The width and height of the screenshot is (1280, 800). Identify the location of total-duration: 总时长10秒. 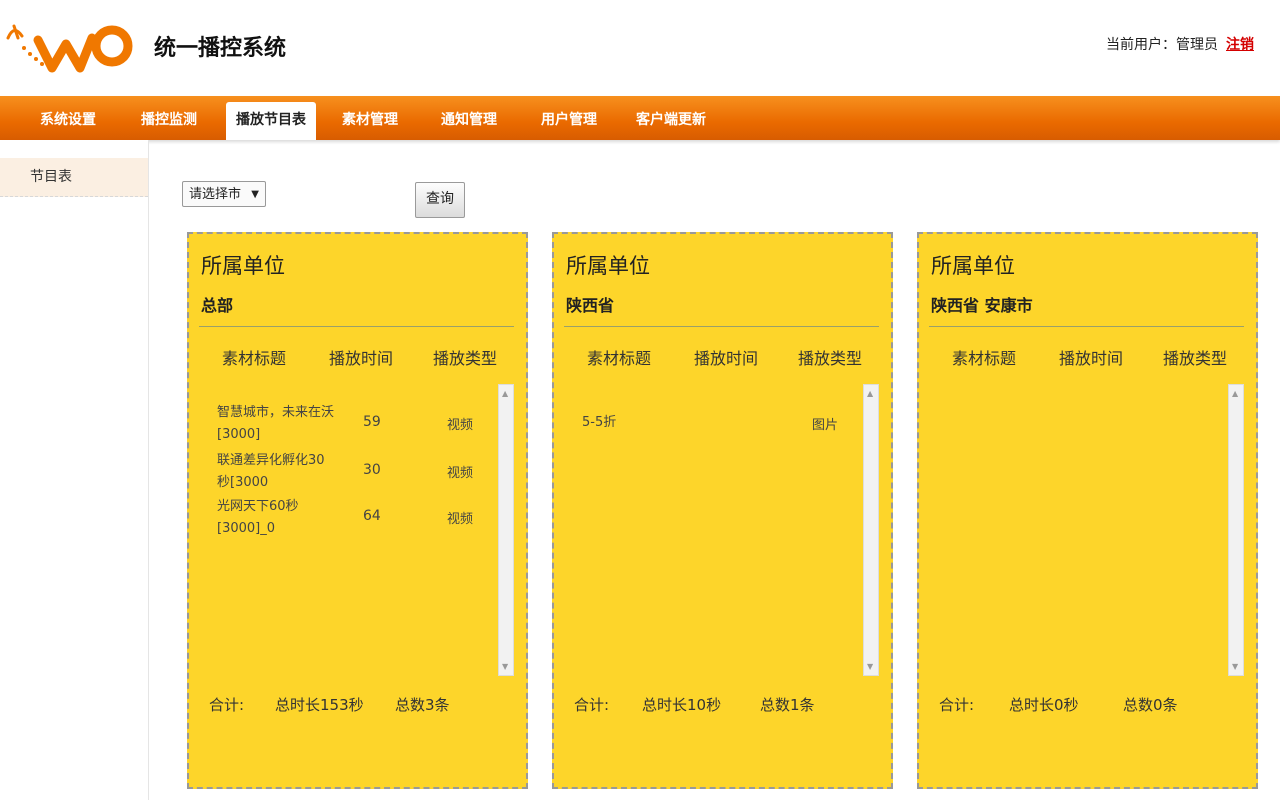
(682, 705).